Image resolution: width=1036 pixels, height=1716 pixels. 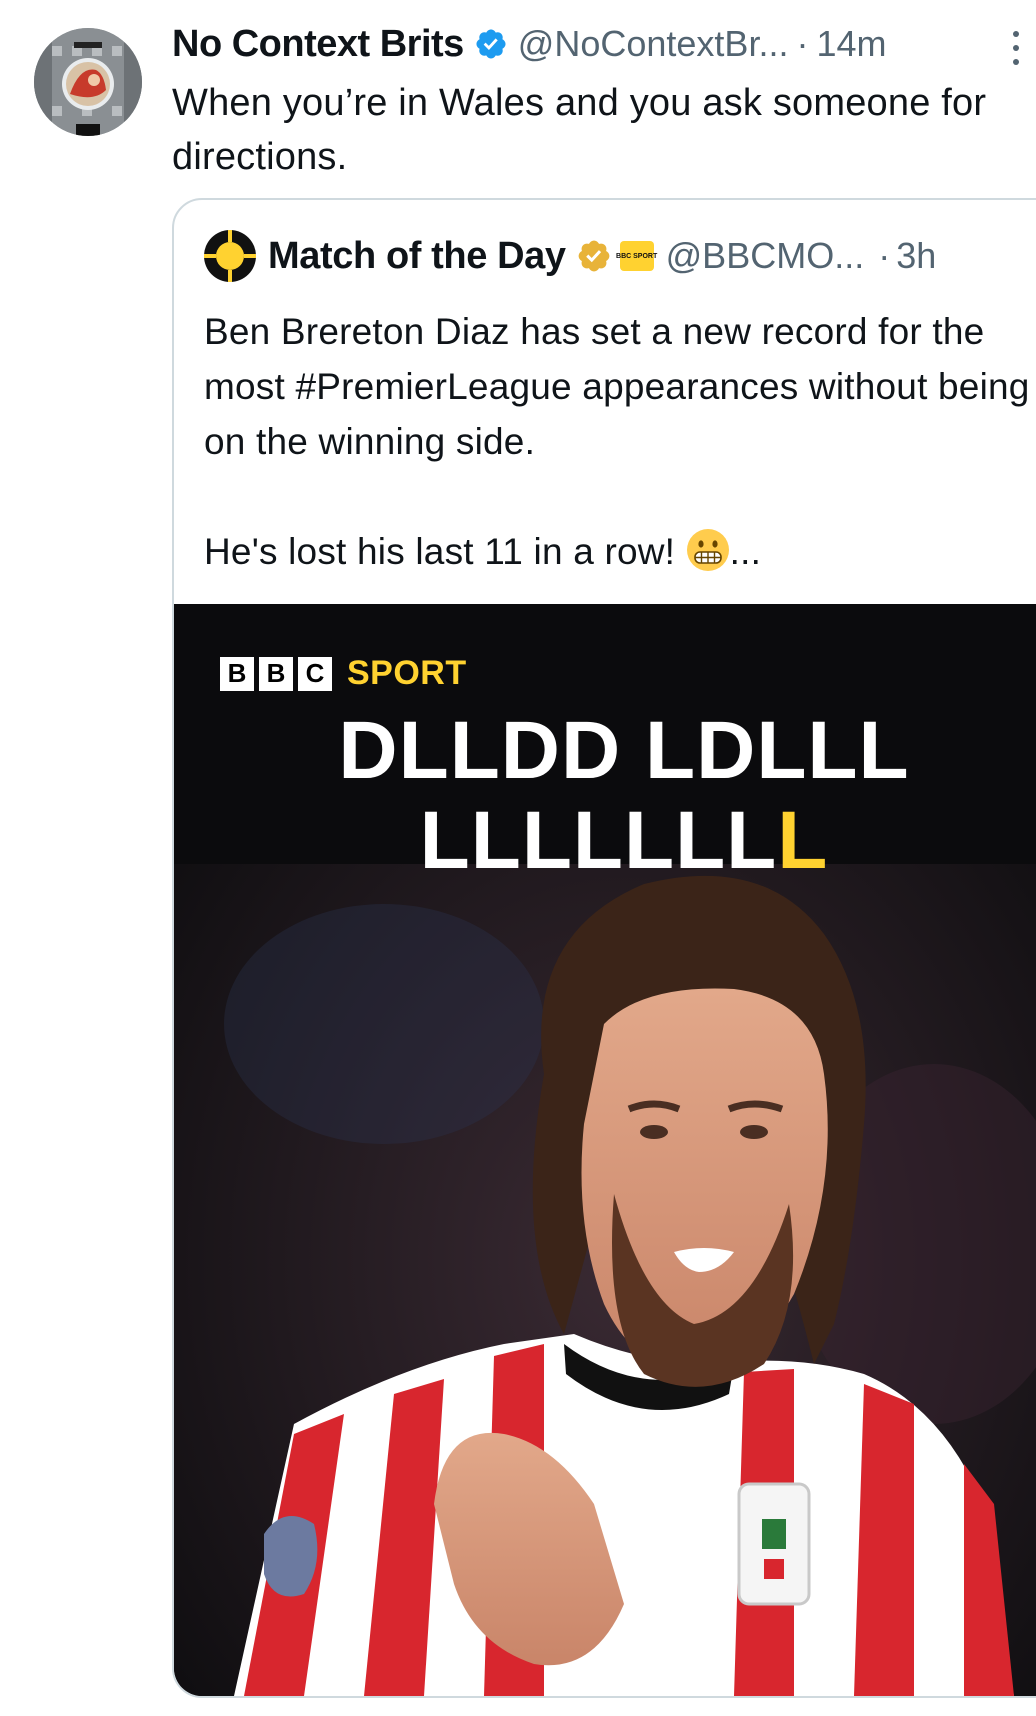 I want to click on verified-badge-icon, so click(x=491, y=44).